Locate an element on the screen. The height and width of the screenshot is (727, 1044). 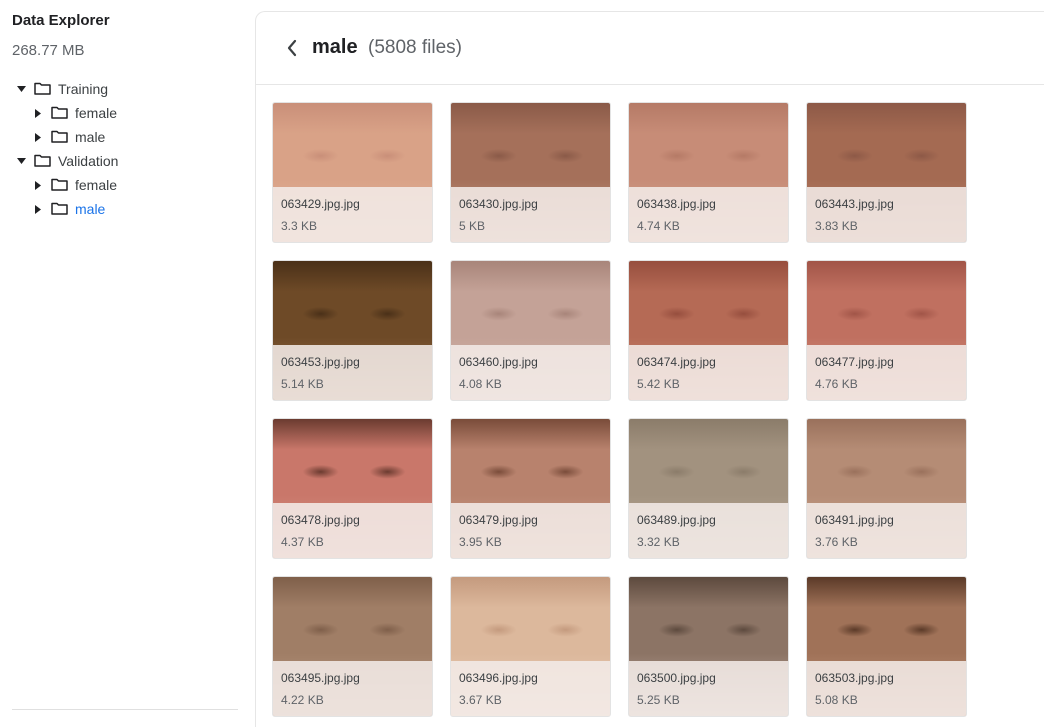
sidebar-divider is located at coordinates (125, 709).